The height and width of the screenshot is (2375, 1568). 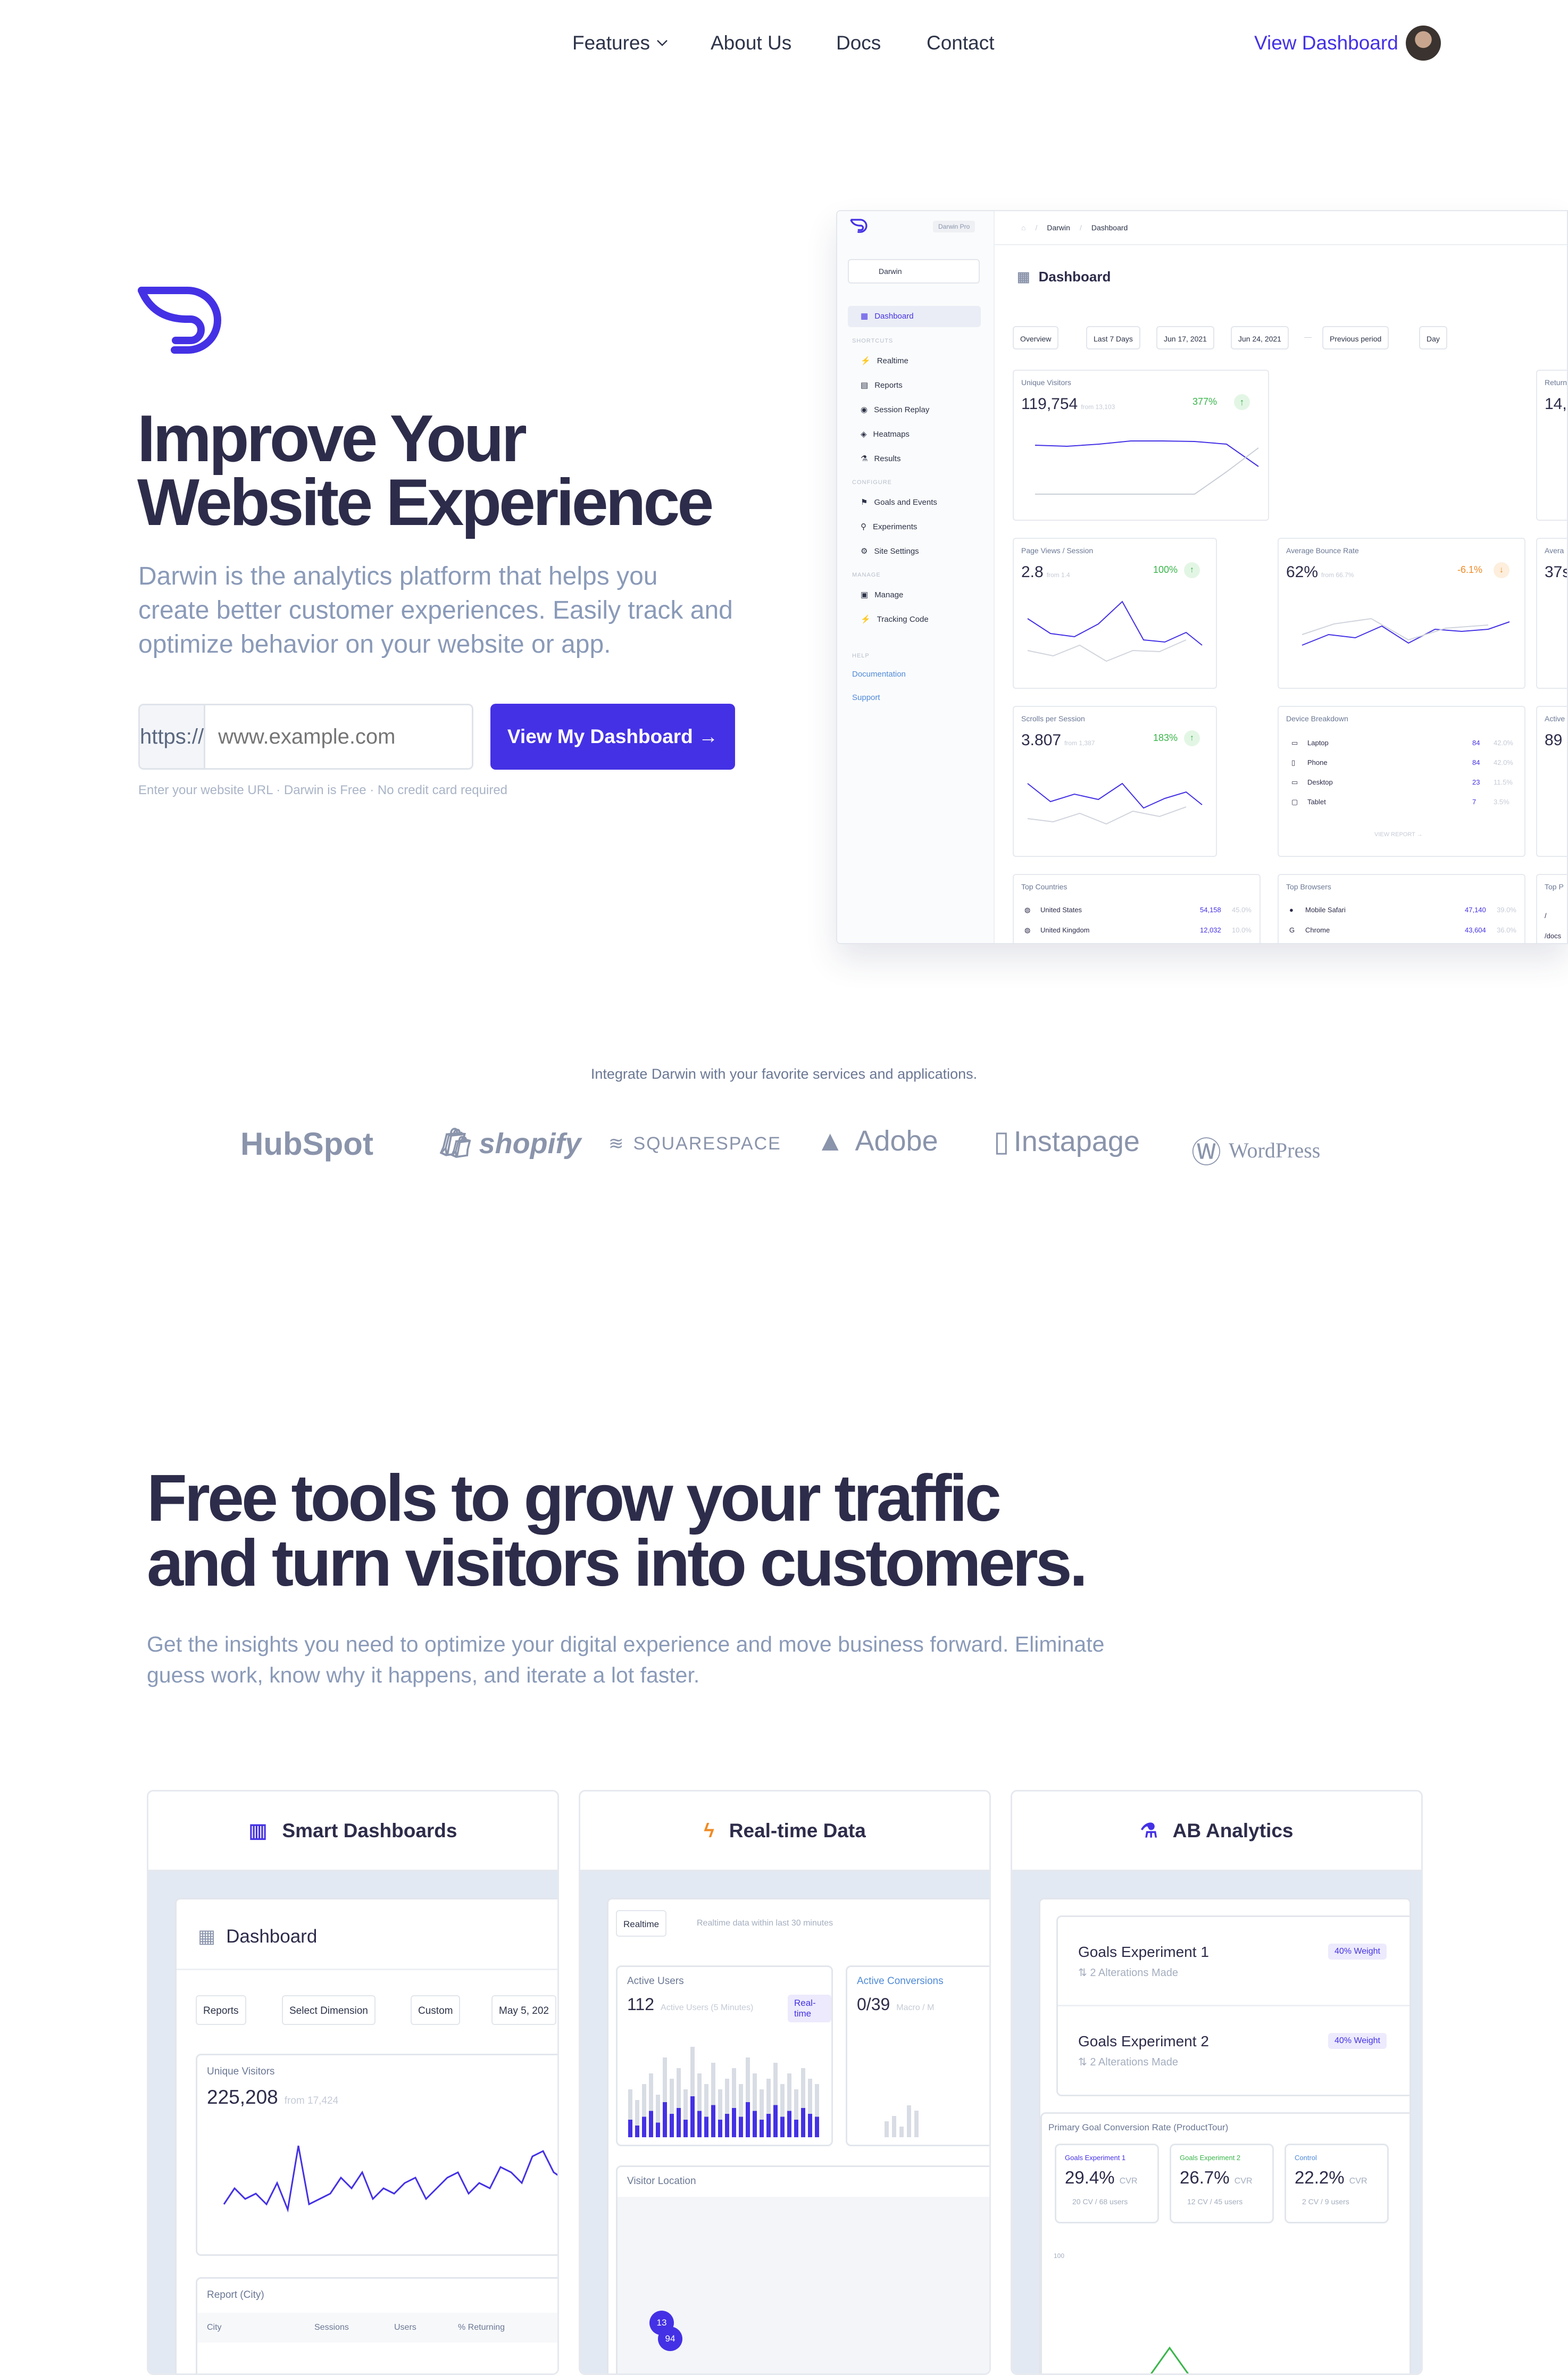 What do you see at coordinates (1068, 404) in the screenshot?
I see `card-value: 119,754 from 13,103` at bounding box center [1068, 404].